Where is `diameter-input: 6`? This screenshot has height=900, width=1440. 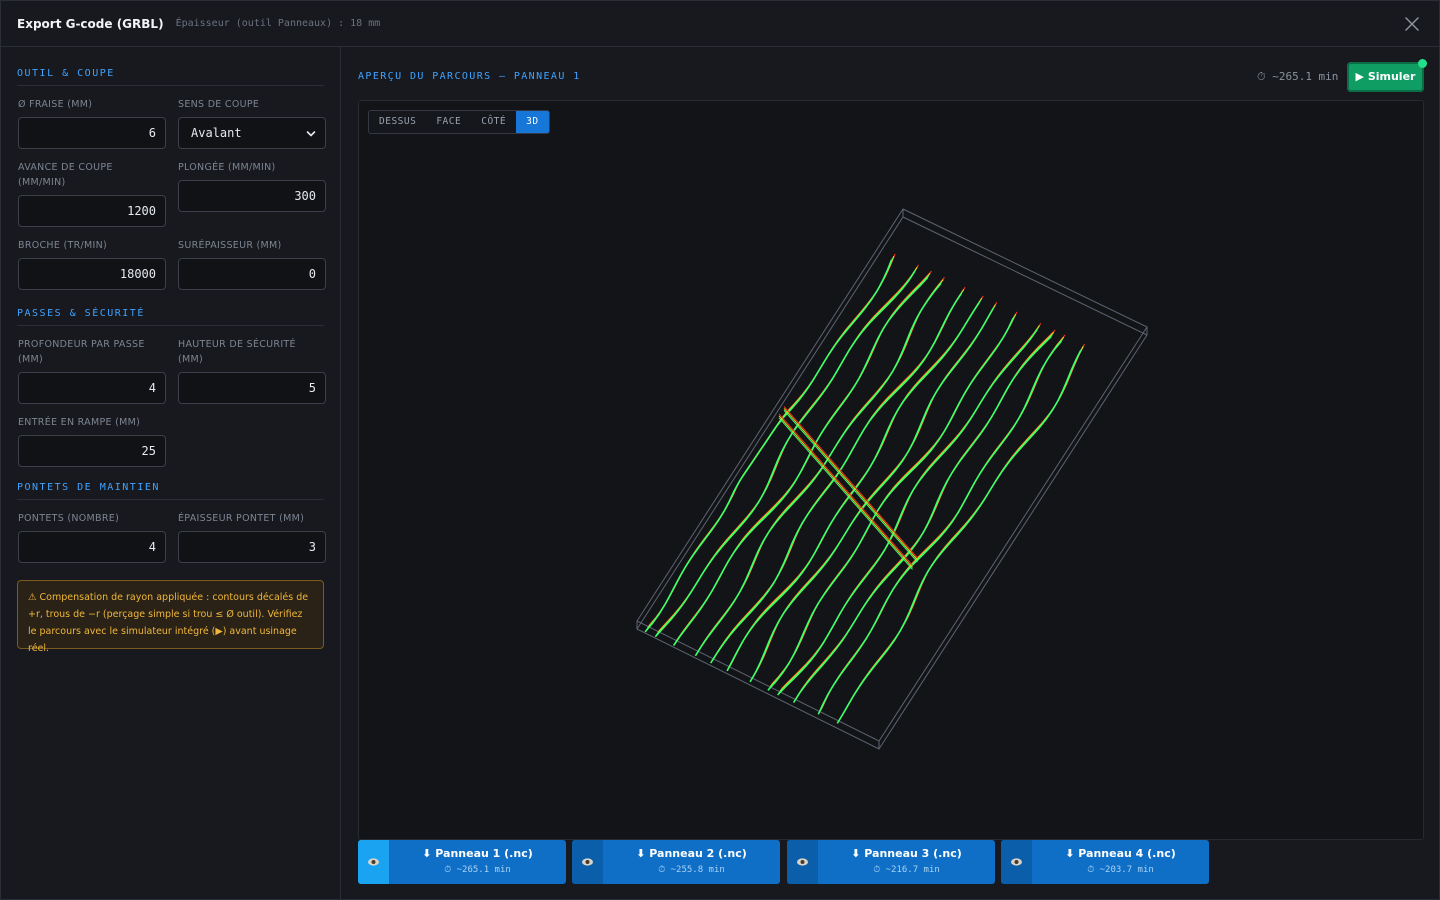 diameter-input: 6 is located at coordinates (92, 133).